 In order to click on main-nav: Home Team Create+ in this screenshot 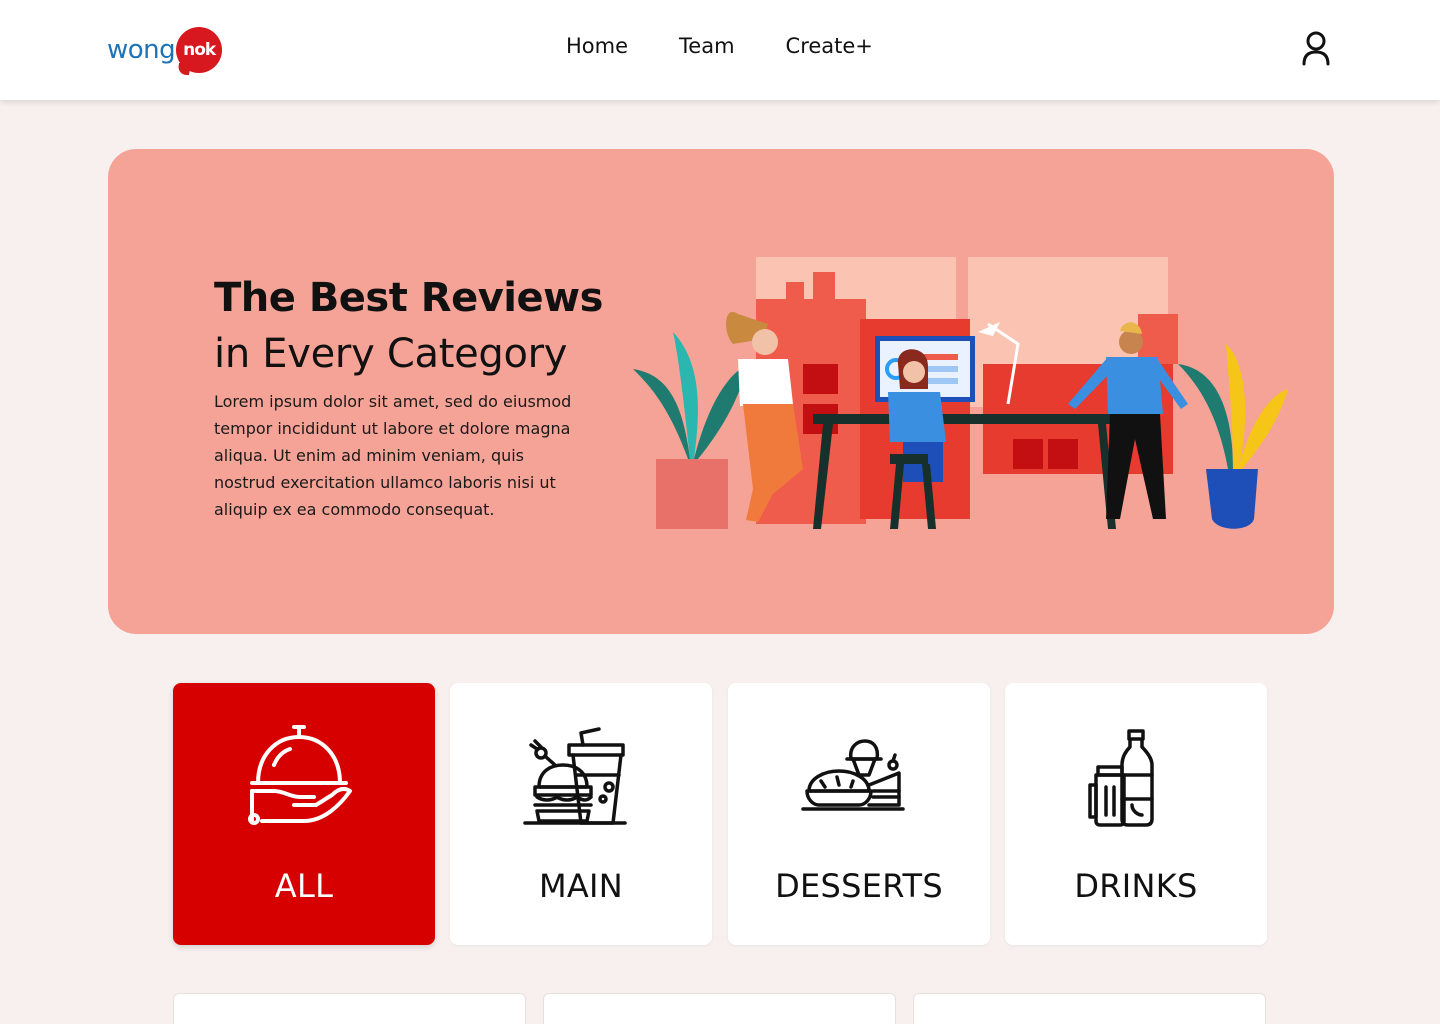, I will do `click(719, 46)`.